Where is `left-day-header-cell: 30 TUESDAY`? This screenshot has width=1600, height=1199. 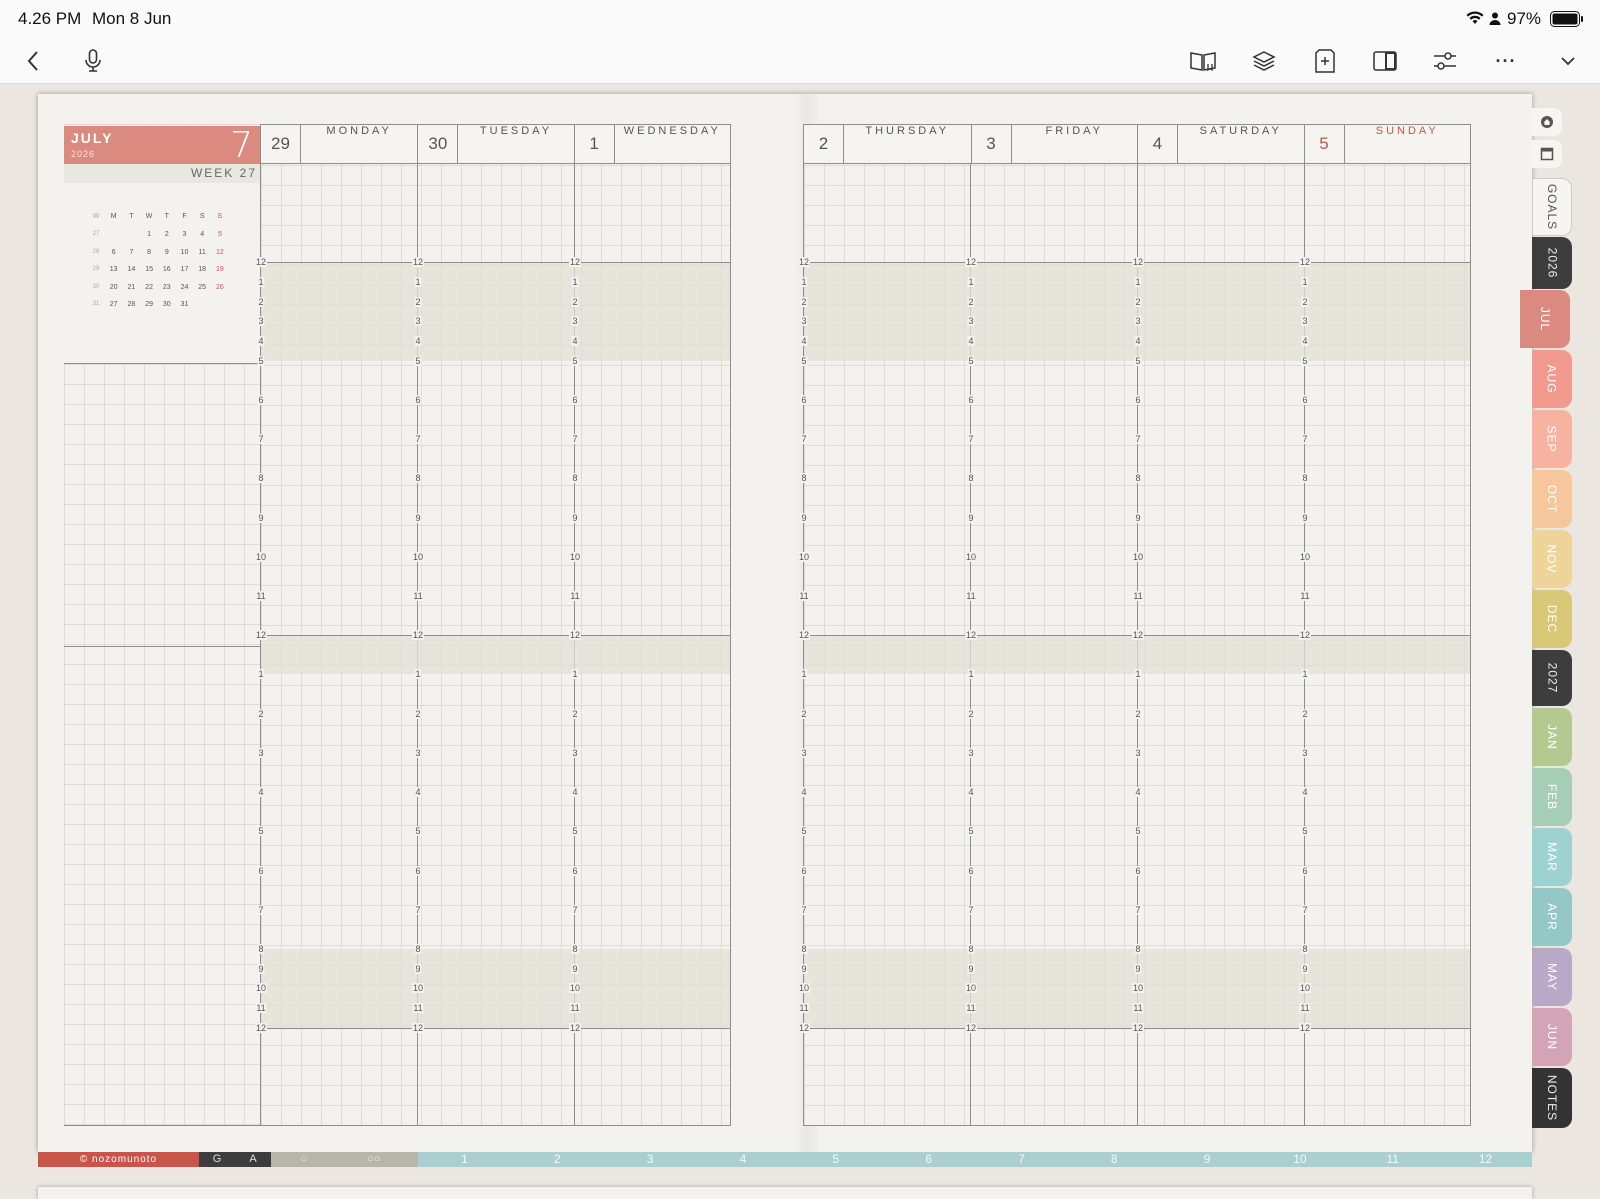 left-day-header-cell: 30 TUESDAY is located at coordinates (495, 144).